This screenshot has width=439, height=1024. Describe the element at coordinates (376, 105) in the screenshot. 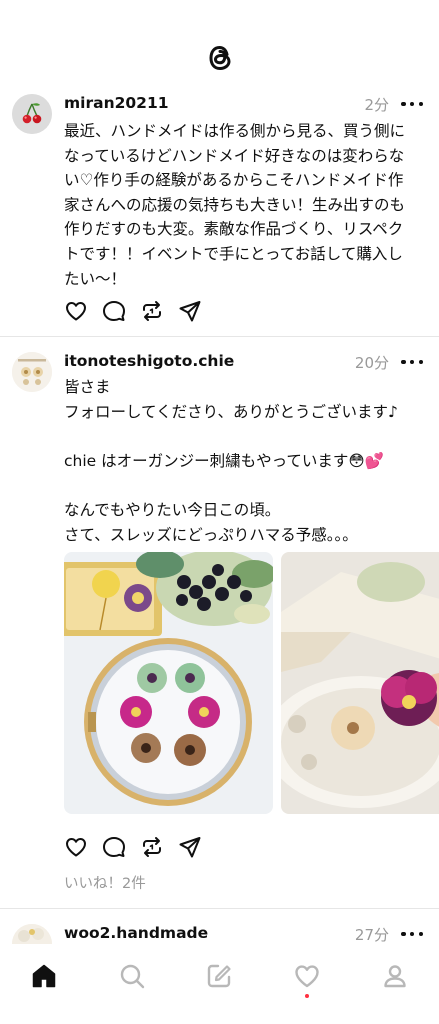

I see `post-timestamp: 2分` at that location.